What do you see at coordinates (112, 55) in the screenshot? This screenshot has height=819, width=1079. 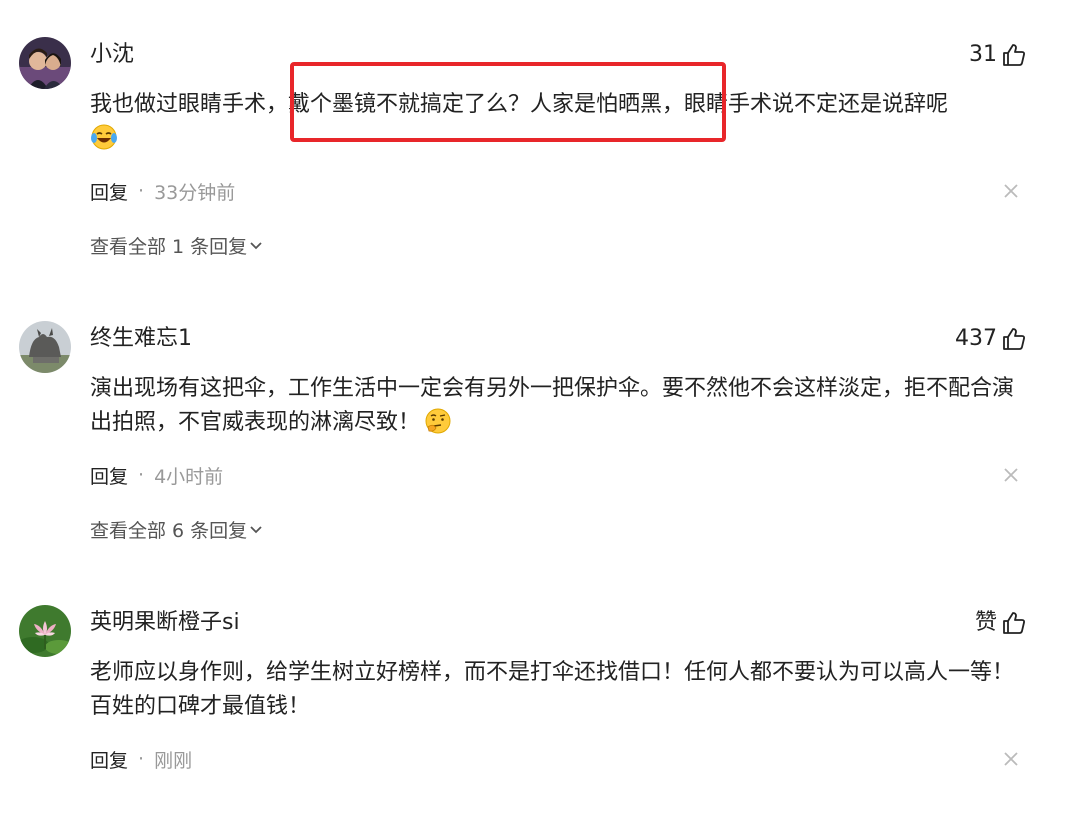 I see `username: 小沈` at bounding box center [112, 55].